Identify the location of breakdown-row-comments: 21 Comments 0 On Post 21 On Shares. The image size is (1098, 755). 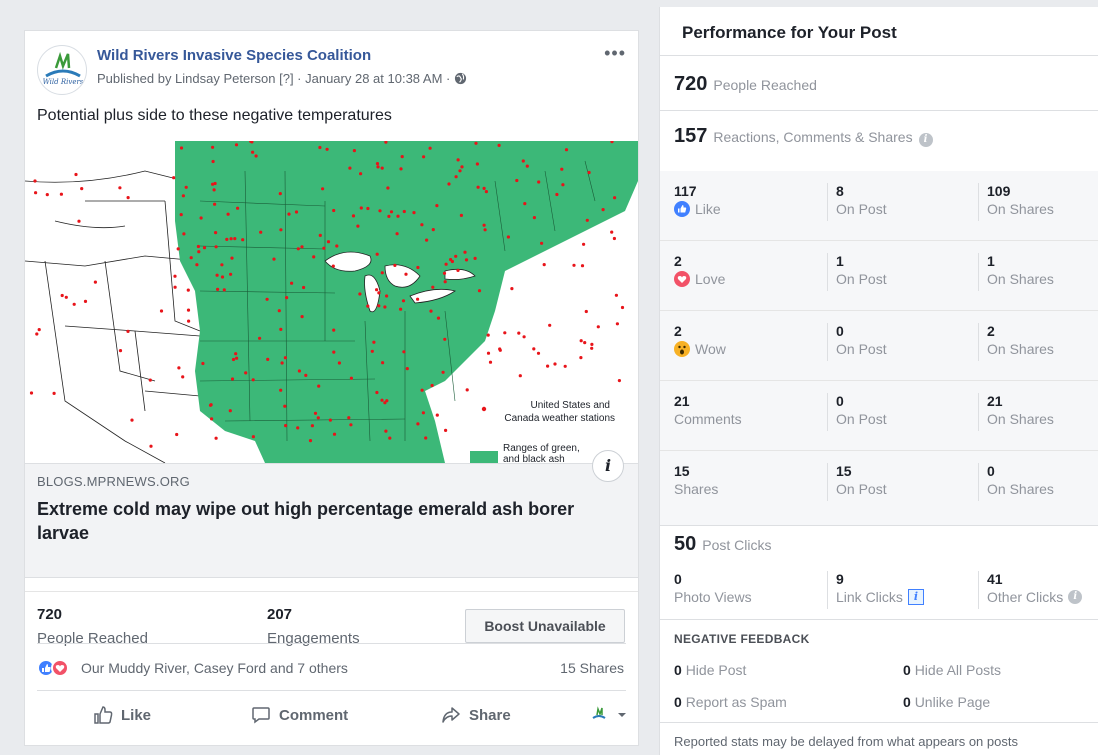
(879, 416).